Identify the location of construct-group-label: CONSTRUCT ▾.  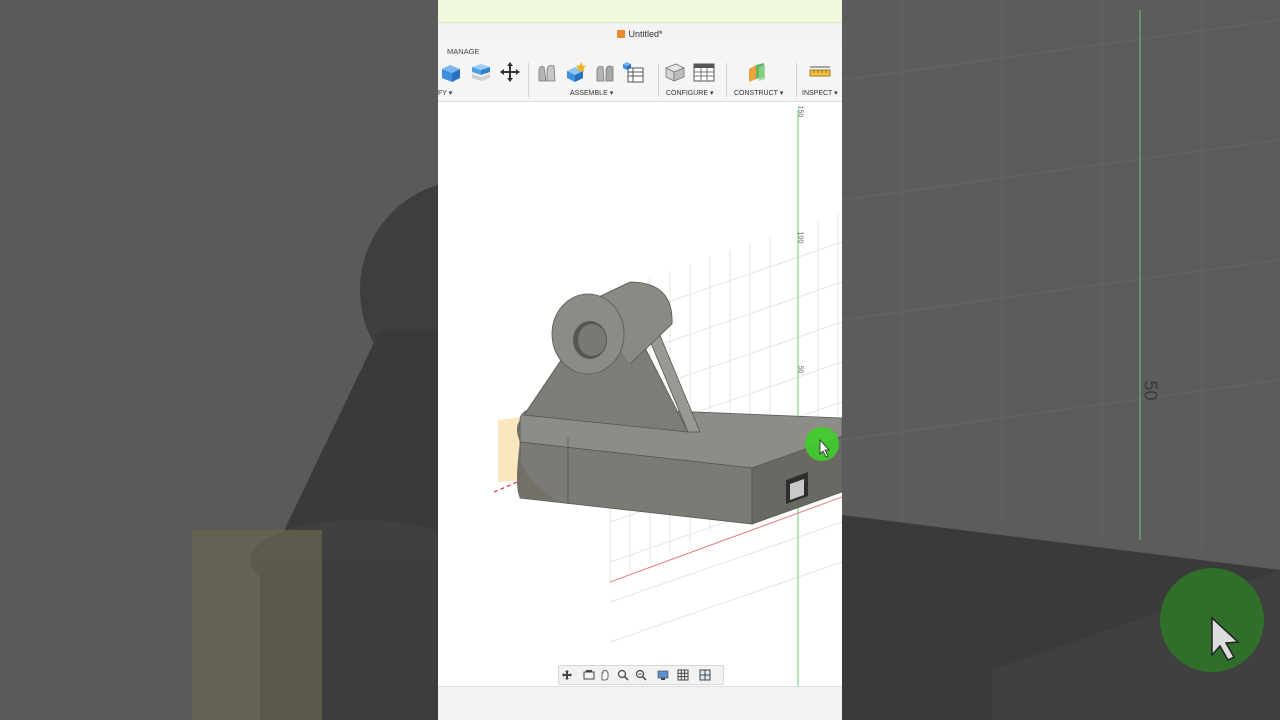
(758, 93).